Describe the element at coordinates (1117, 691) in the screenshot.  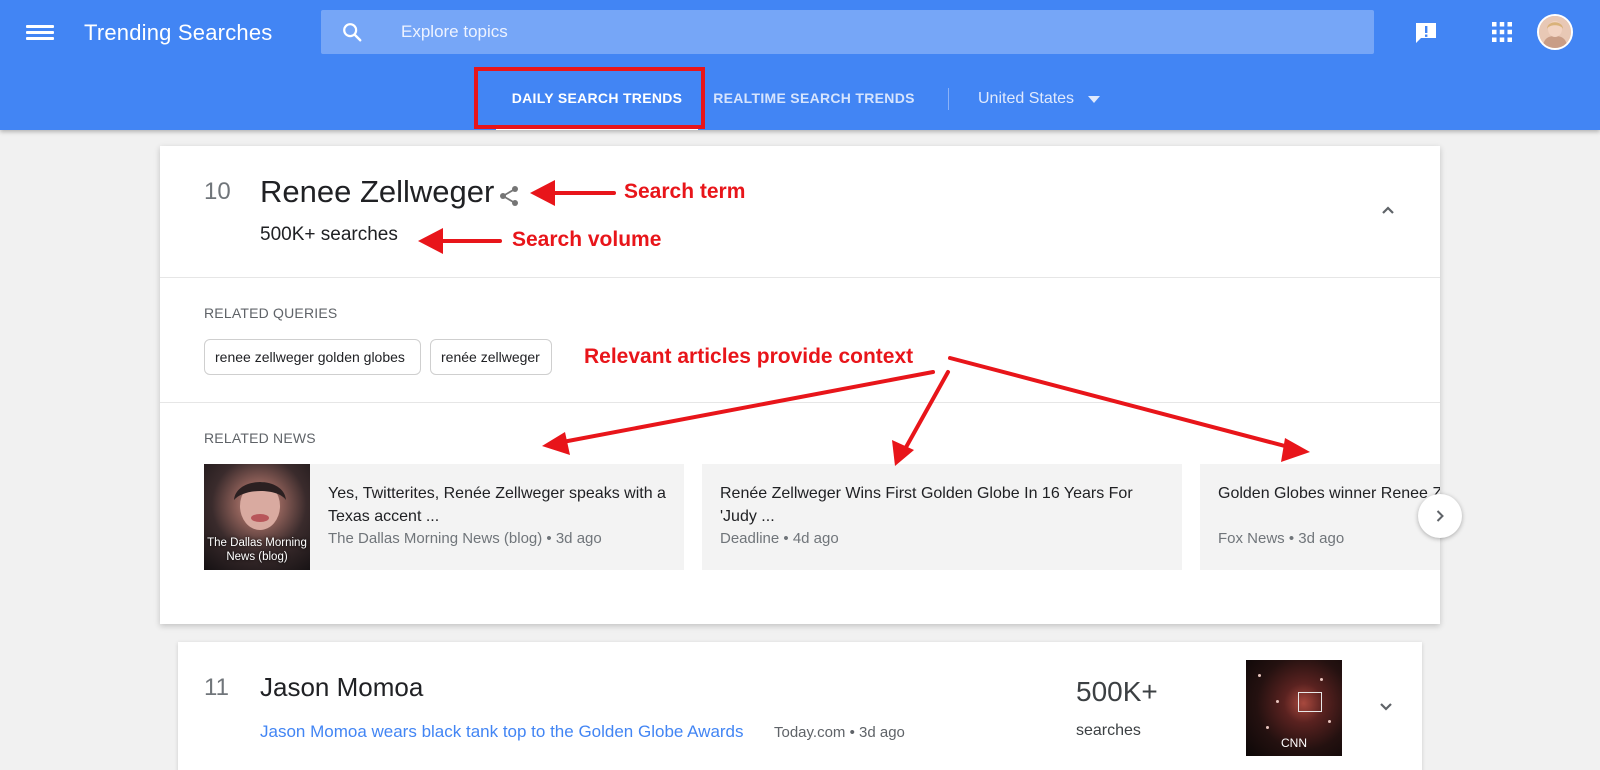
I see `trend-volume-number: 500K+` at that location.